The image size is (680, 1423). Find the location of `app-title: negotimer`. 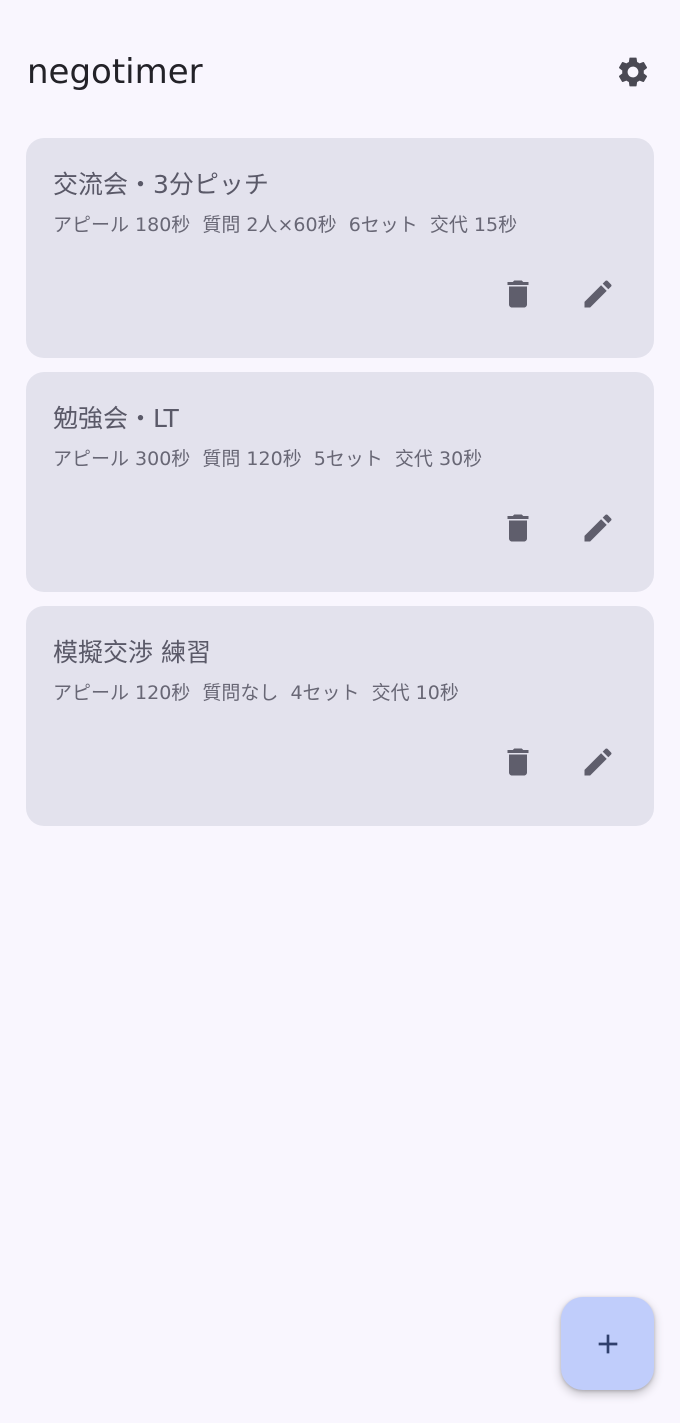

app-title: negotimer is located at coordinates (115, 72).